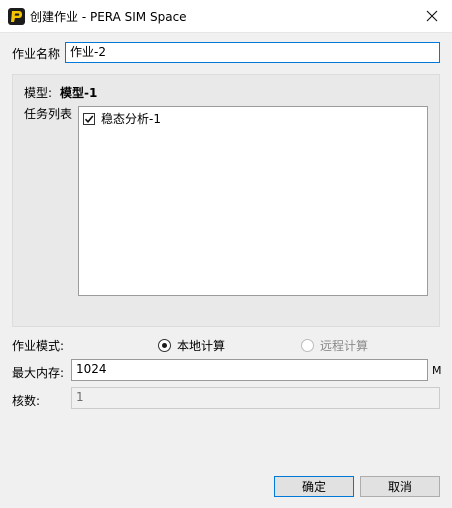  Describe the element at coordinates (48, 114) in the screenshot. I see `task-list-label: 任务列表` at that location.